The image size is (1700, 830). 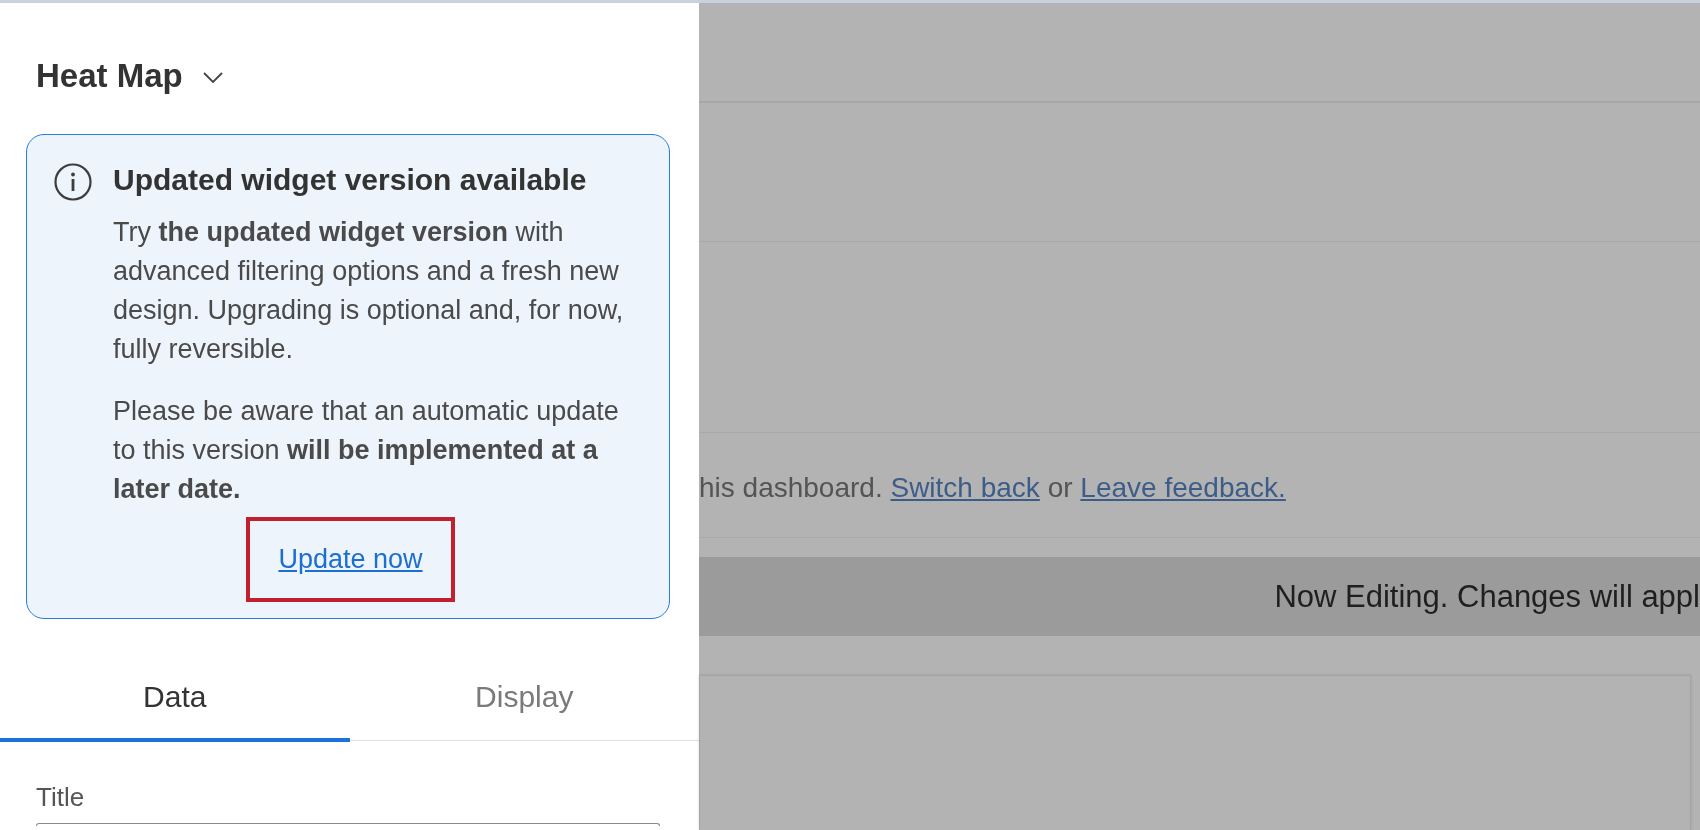 I want to click on widget-type-dropdown: Heat Map, so click(x=129, y=76).